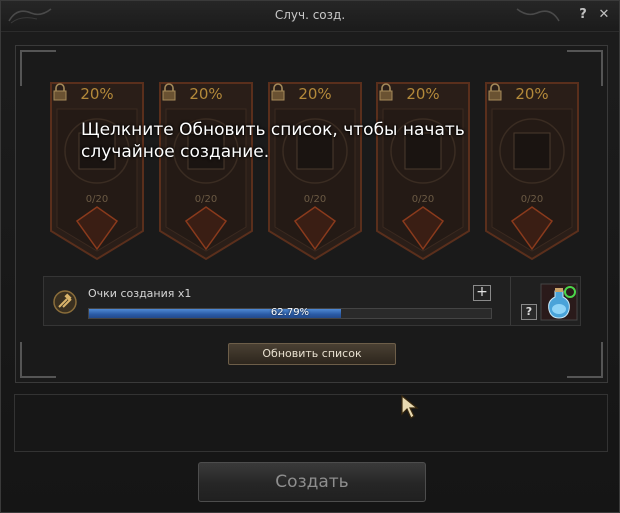 This screenshot has height=513, width=620. Describe the element at coordinates (312, 301) in the screenshot. I see `creation-points-panel: Очки создания x1 + 62.79% ?` at that location.